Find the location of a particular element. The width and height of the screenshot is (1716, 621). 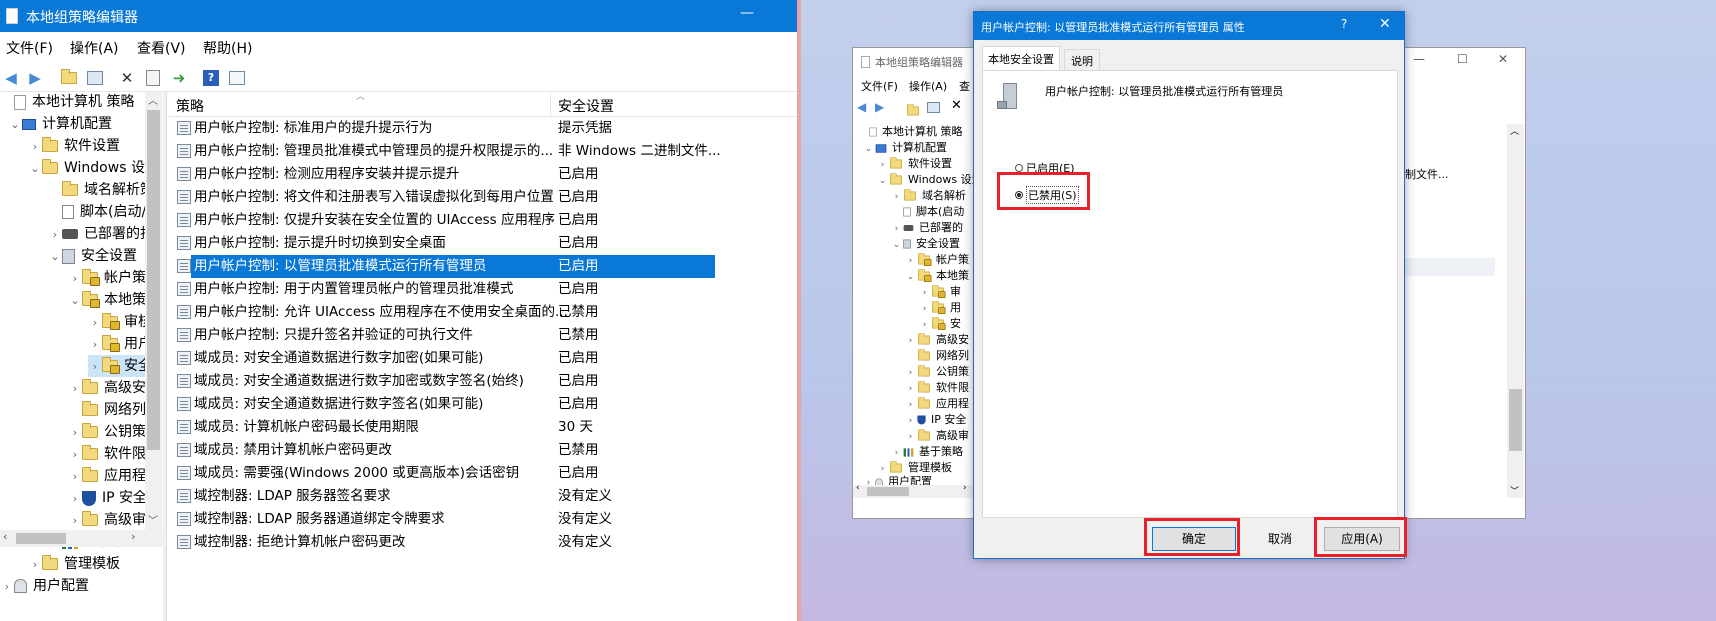

table-row: 用户帐户控制: 将文件和注册表写入错误虚拟化到每用户位置 已启用 is located at coordinates (445, 197).